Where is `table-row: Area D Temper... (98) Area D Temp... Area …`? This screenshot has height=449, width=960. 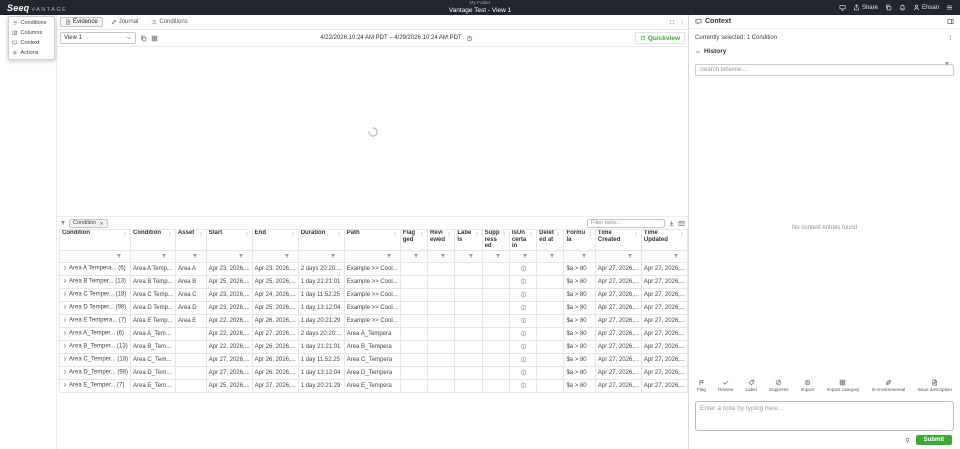 table-row: Area D Temper... (98) Area D Temp... Area … is located at coordinates (373, 307).